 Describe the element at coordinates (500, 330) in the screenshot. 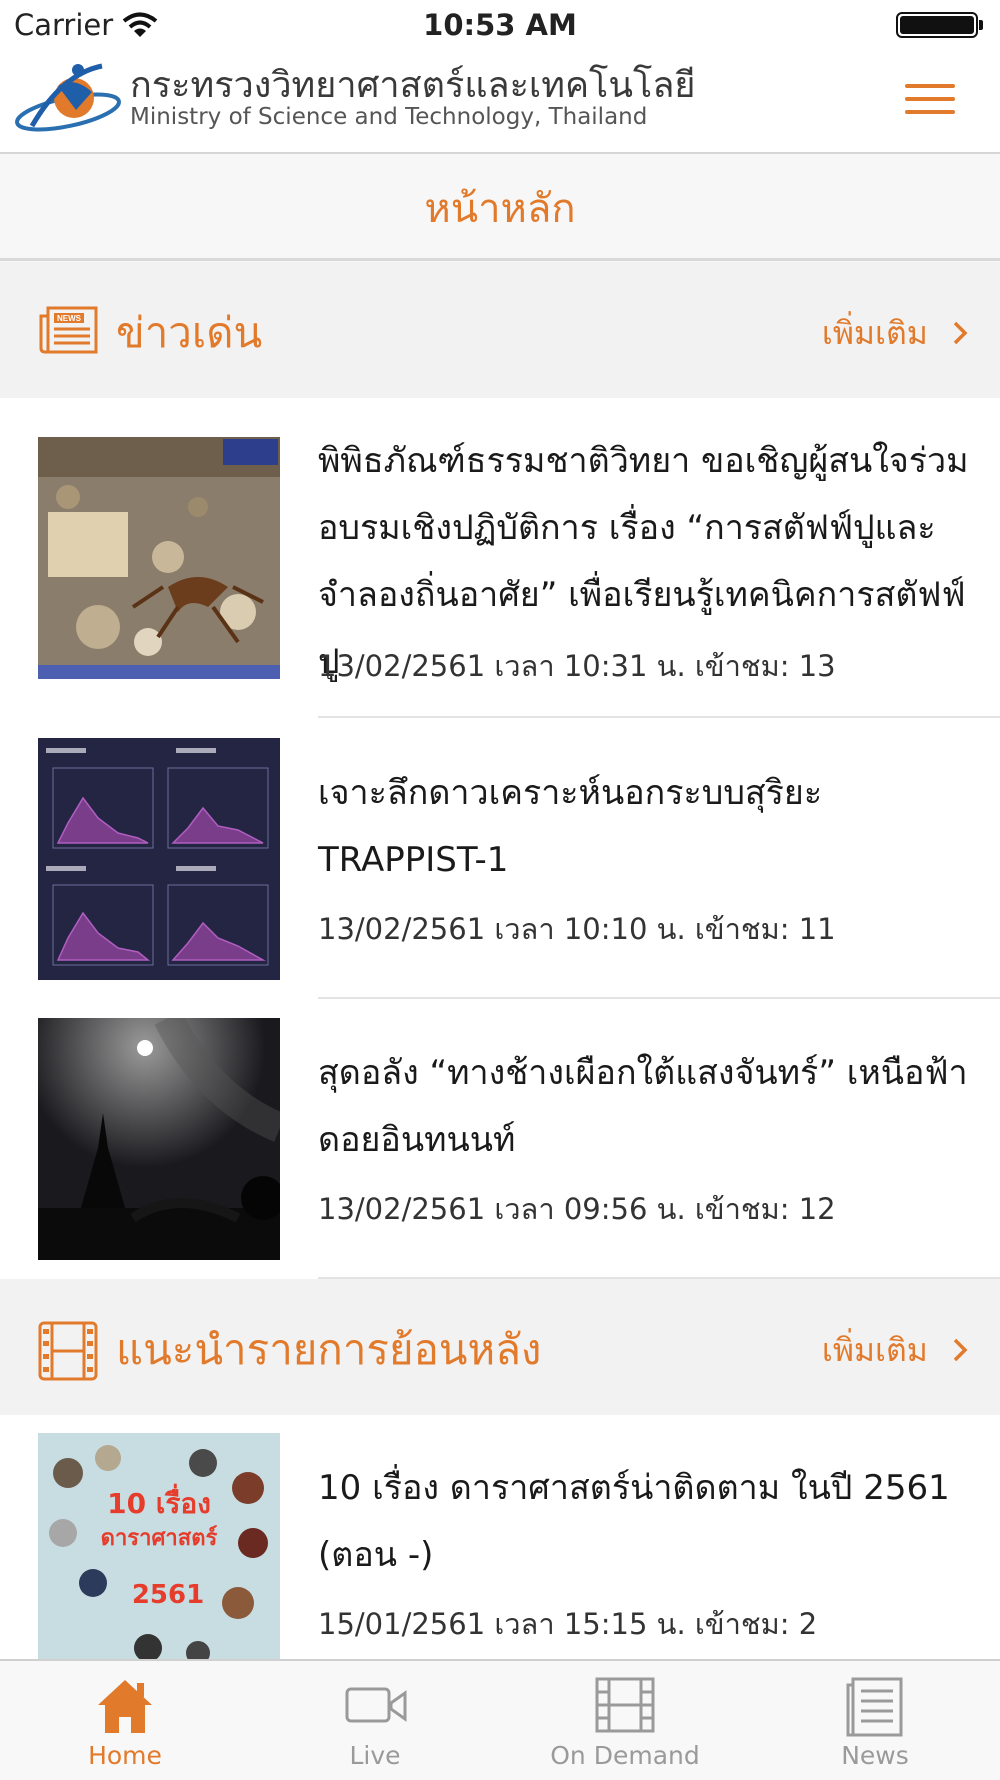

I see `news-section-header: NEWS ข่าวเด่น เพิ่มเติม` at that location.